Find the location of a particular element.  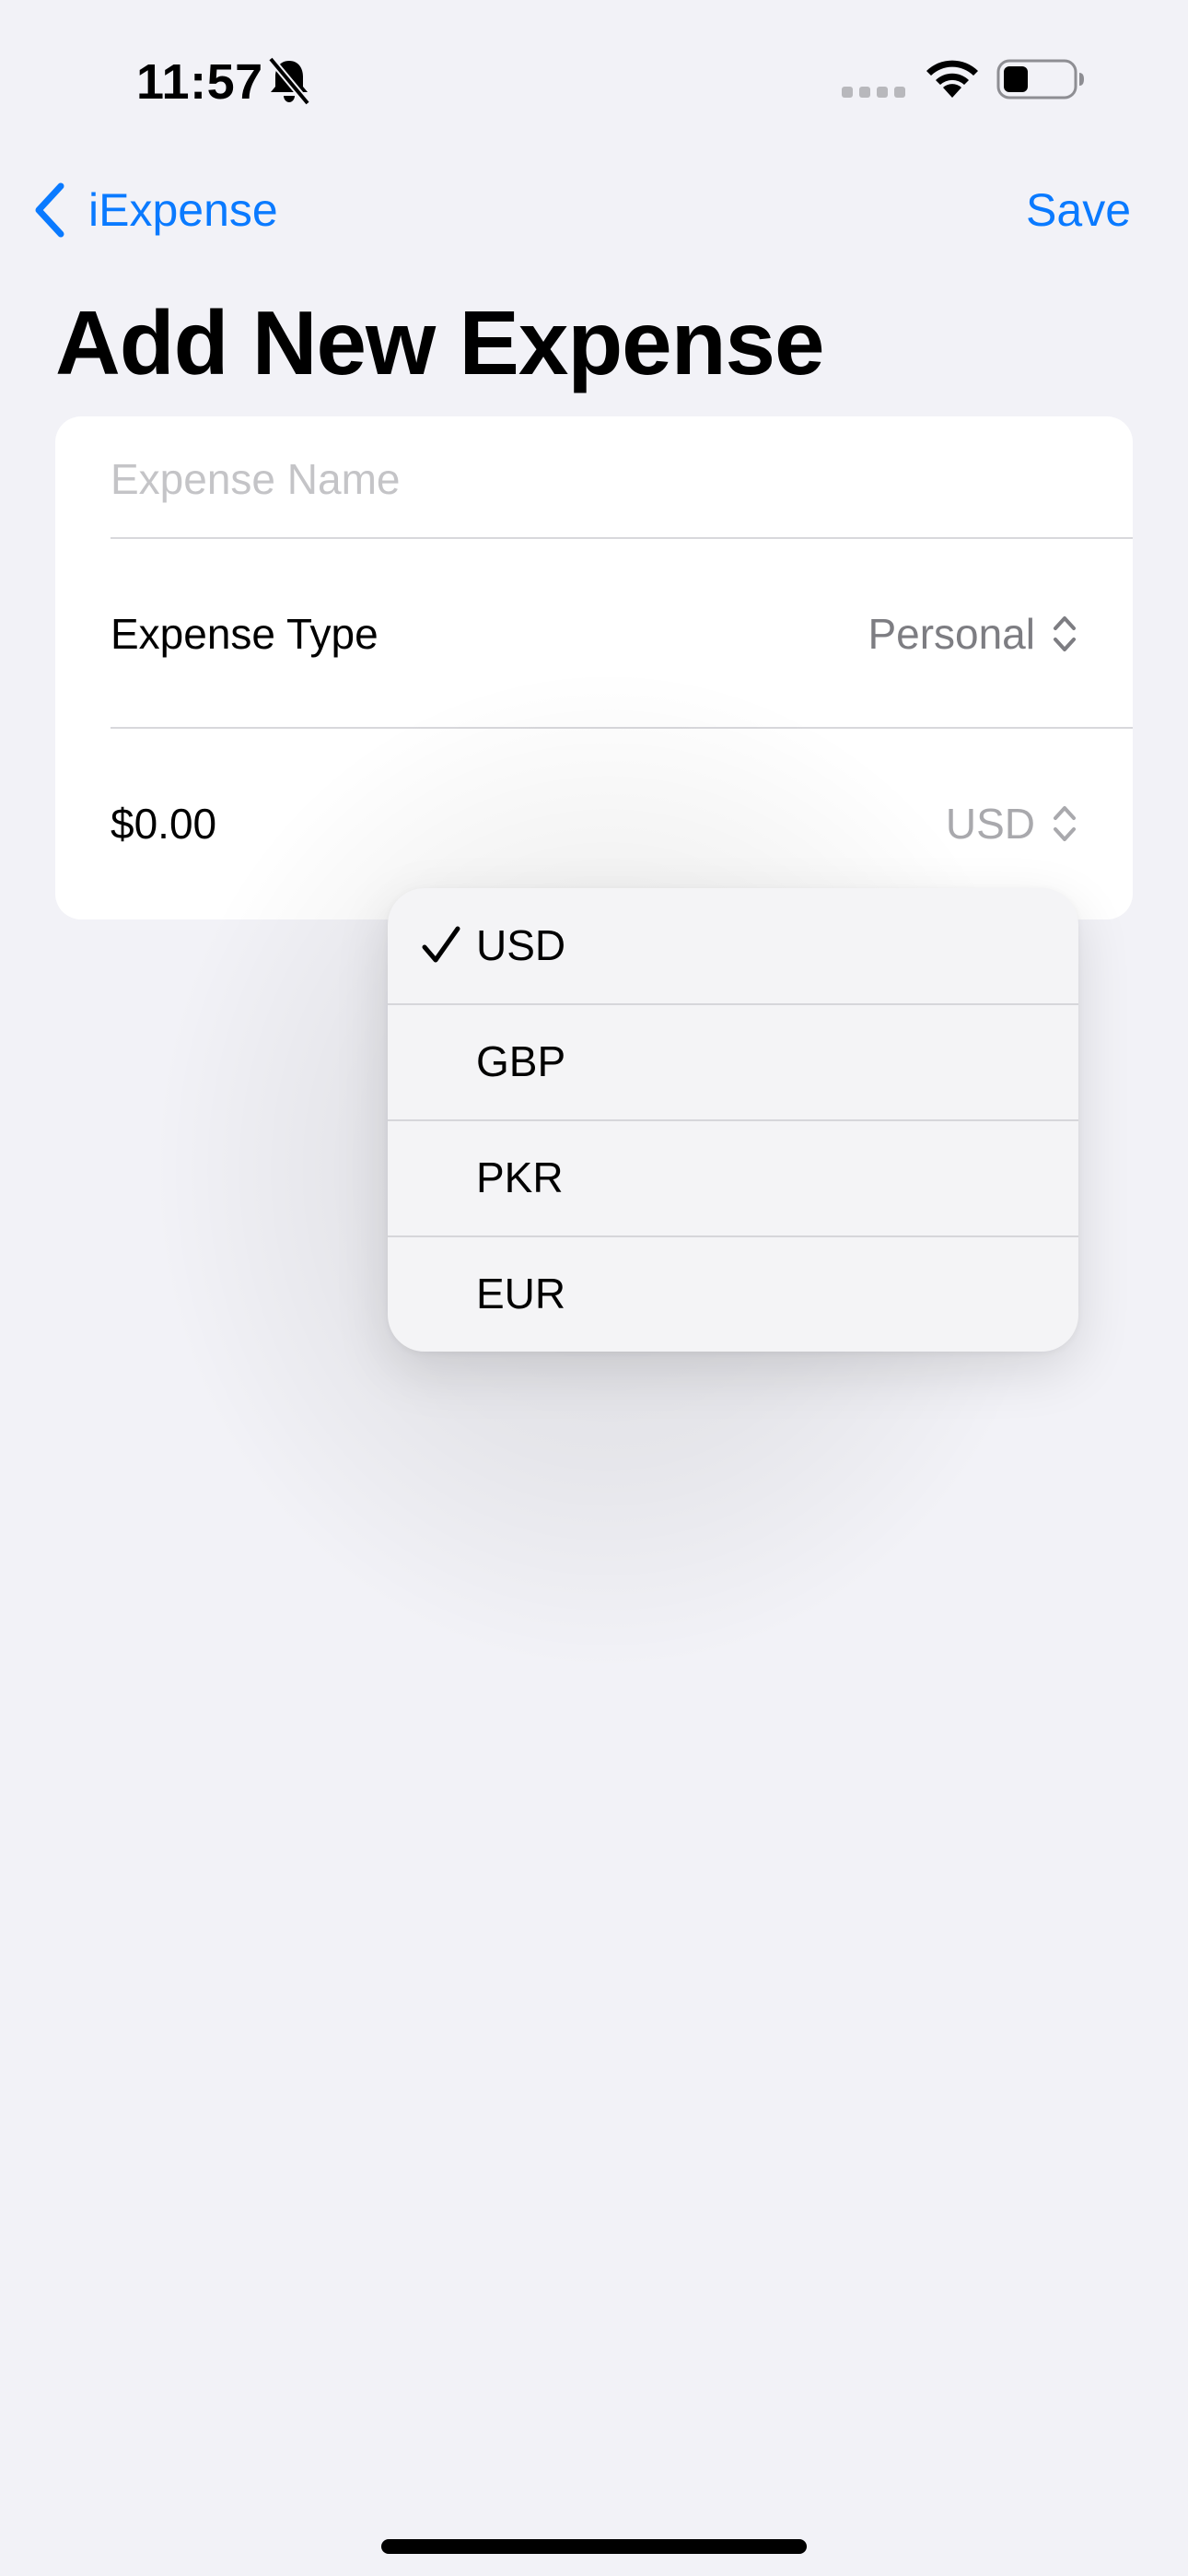

currency-option-usd: USD is located at coordinates (733, 945).